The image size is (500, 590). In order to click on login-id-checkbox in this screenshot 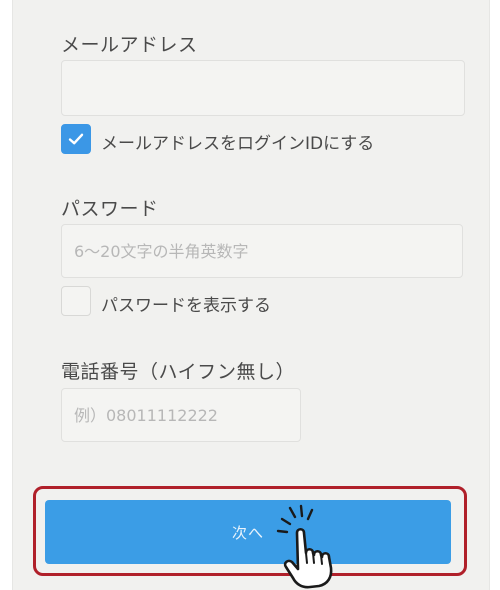, I will do `click(76, 139)`.